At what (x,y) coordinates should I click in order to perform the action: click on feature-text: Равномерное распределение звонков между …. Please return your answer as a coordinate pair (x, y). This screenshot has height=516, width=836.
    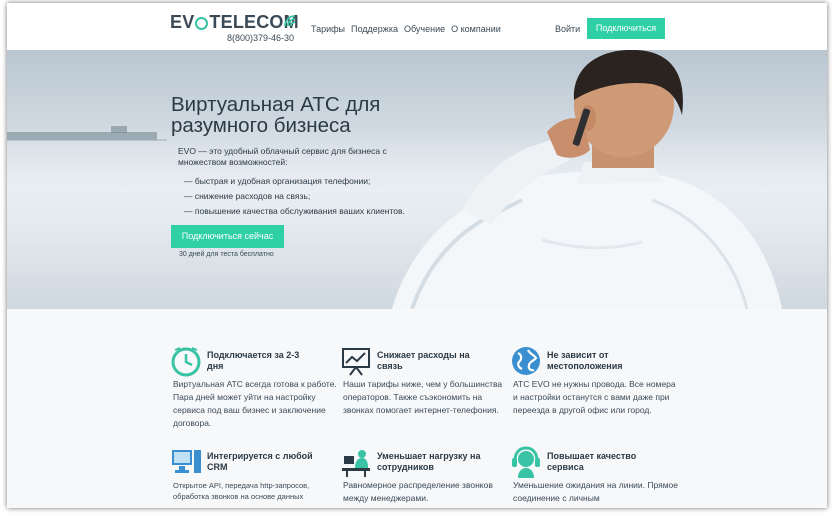
    Looking at the image, I should click on (418, 491).